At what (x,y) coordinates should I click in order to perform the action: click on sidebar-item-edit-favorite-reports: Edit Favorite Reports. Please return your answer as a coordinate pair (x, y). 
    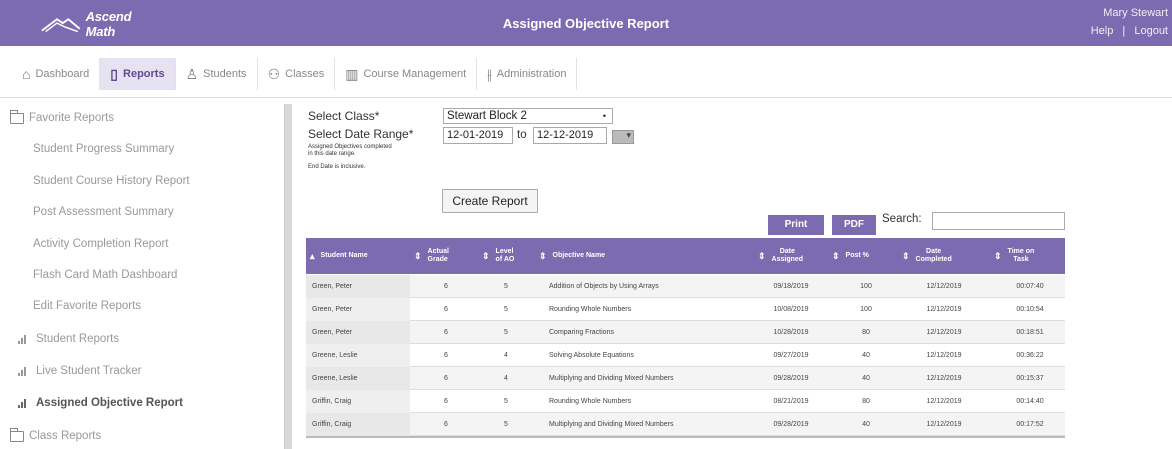
    Looking at the image, I should click on (153, 306).